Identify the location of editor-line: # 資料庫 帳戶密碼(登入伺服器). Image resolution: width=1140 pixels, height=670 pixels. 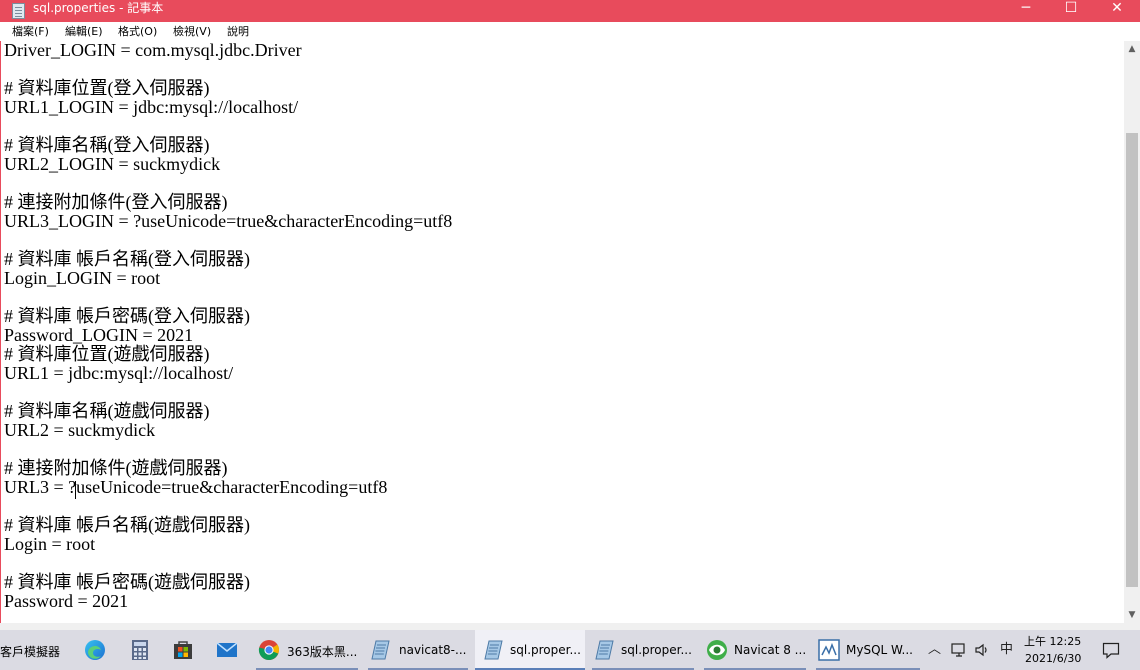
(228, 316).